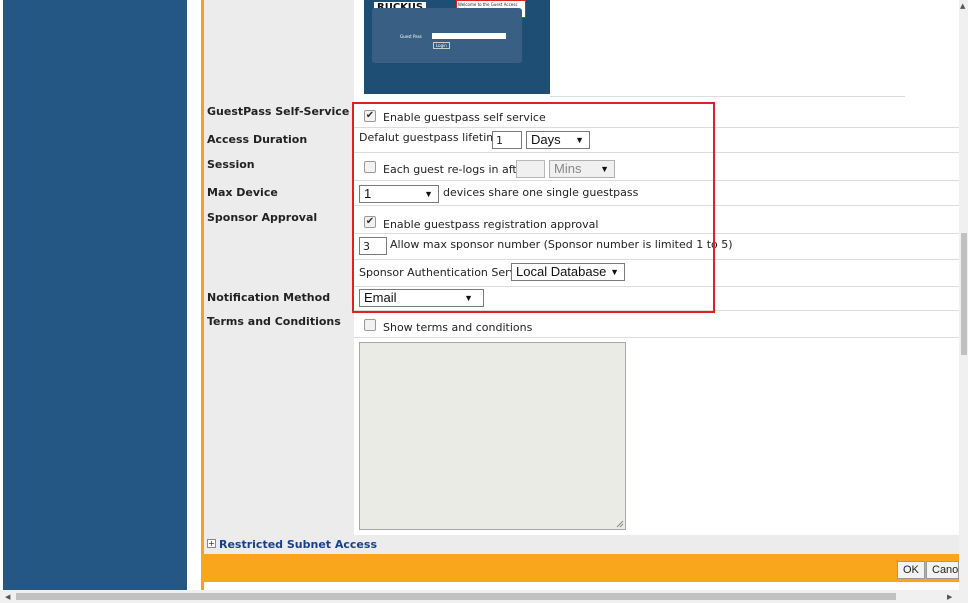  I want to click on horizontal-scroll-thumb, so click(456, 596).